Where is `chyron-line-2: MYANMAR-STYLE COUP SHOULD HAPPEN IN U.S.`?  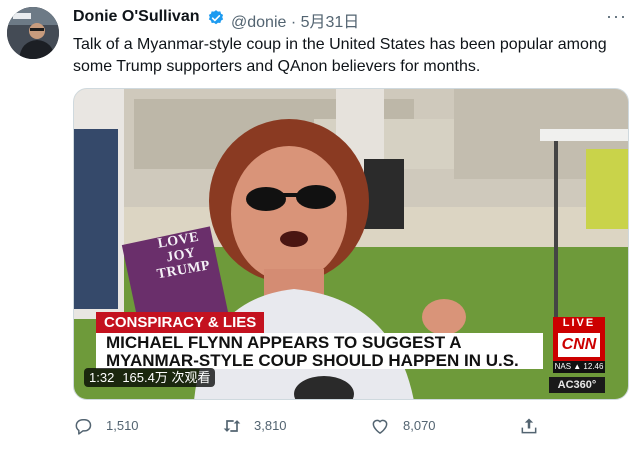 chyron-line-2: MYANMAR-STYLE COUP SHOULD HAPPEN IN U.S. is located at coordinates (312, 360).